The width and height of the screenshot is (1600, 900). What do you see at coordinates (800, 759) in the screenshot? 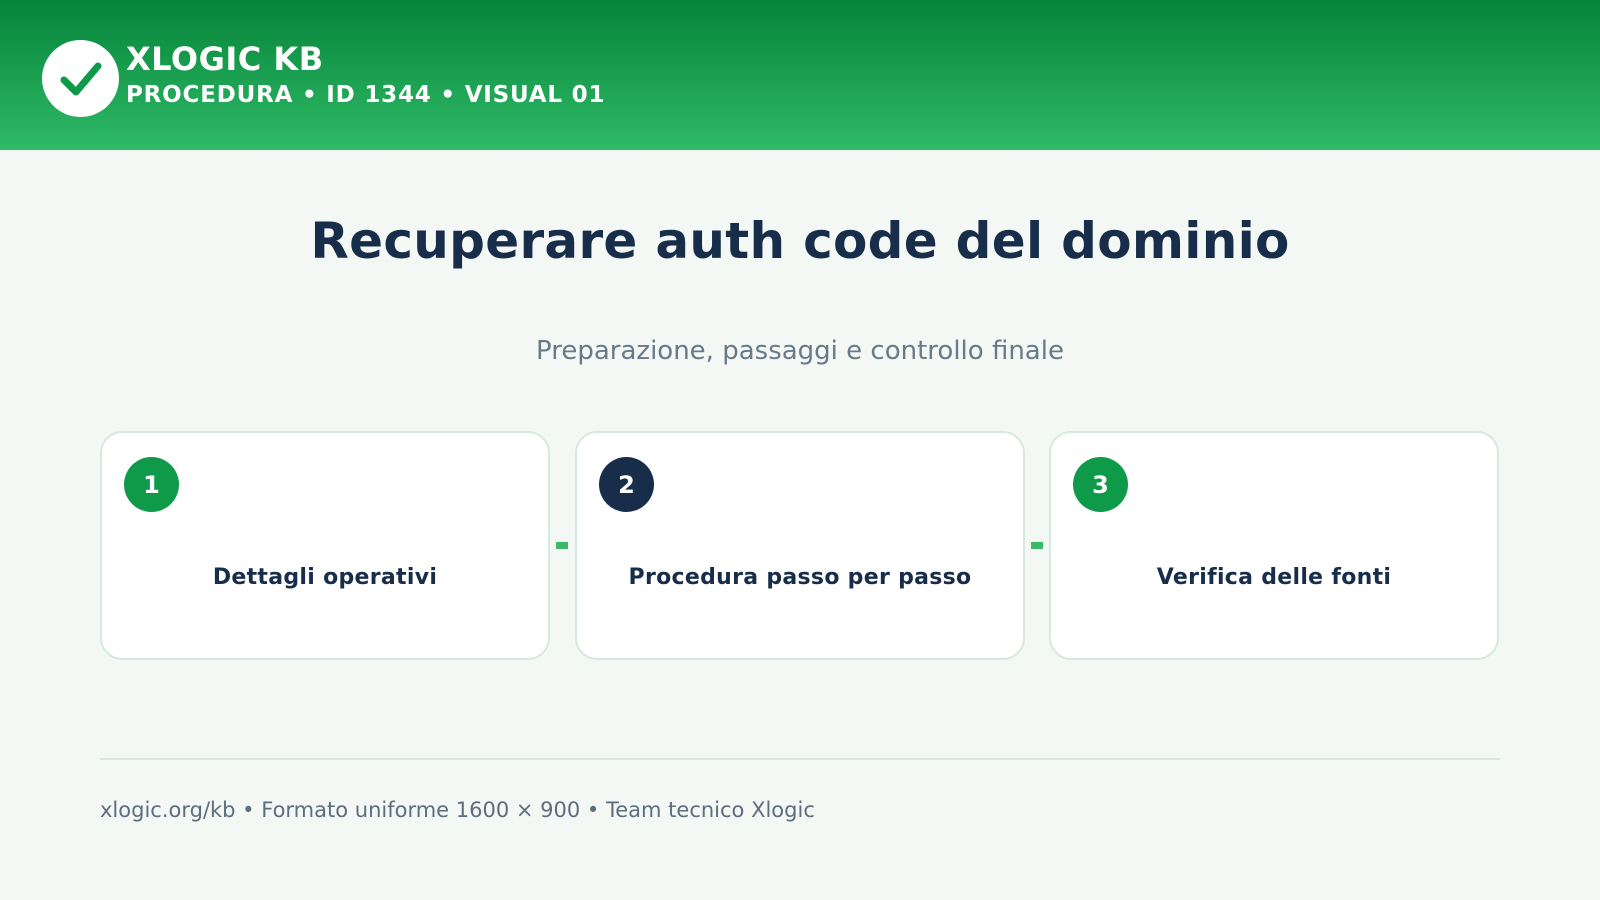
I see `footer-divider` at bounding box center [800, 759].